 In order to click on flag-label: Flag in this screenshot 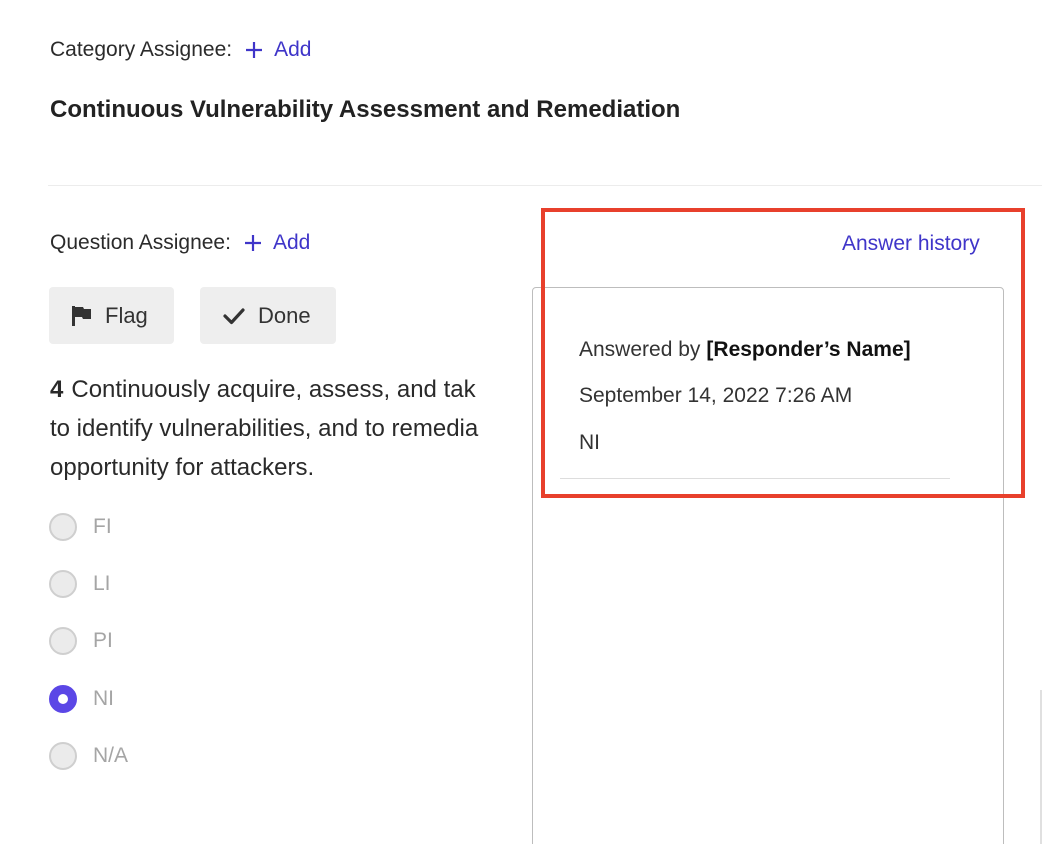, I will do `click(126, 315)`.